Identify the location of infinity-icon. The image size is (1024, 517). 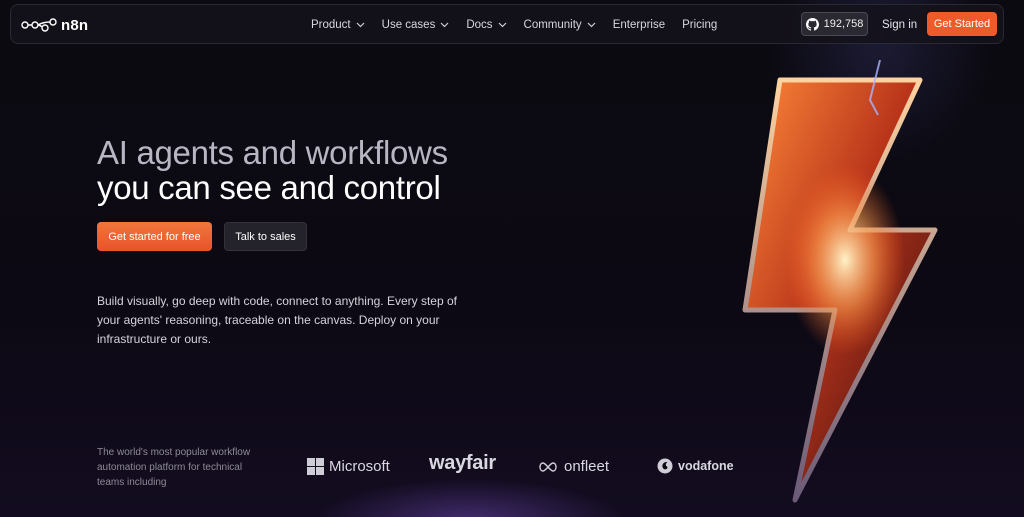
(548, 466).